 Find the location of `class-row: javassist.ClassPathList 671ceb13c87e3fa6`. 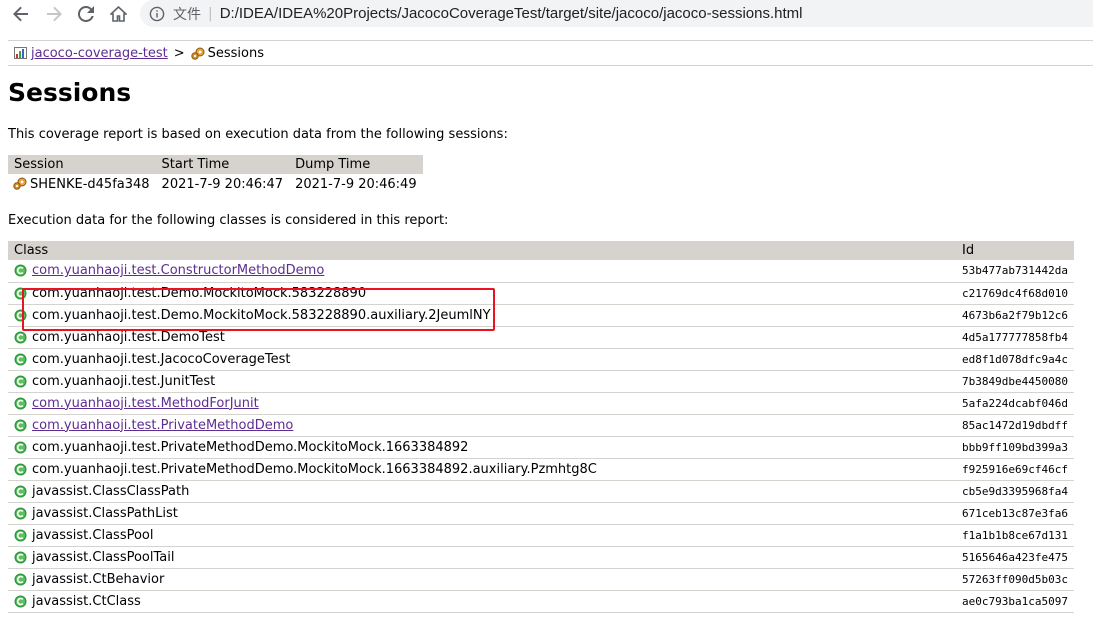

class-row: javassist.ClassPathList 671ceb13c87e3fa6 is located at coordinates (541, 513).